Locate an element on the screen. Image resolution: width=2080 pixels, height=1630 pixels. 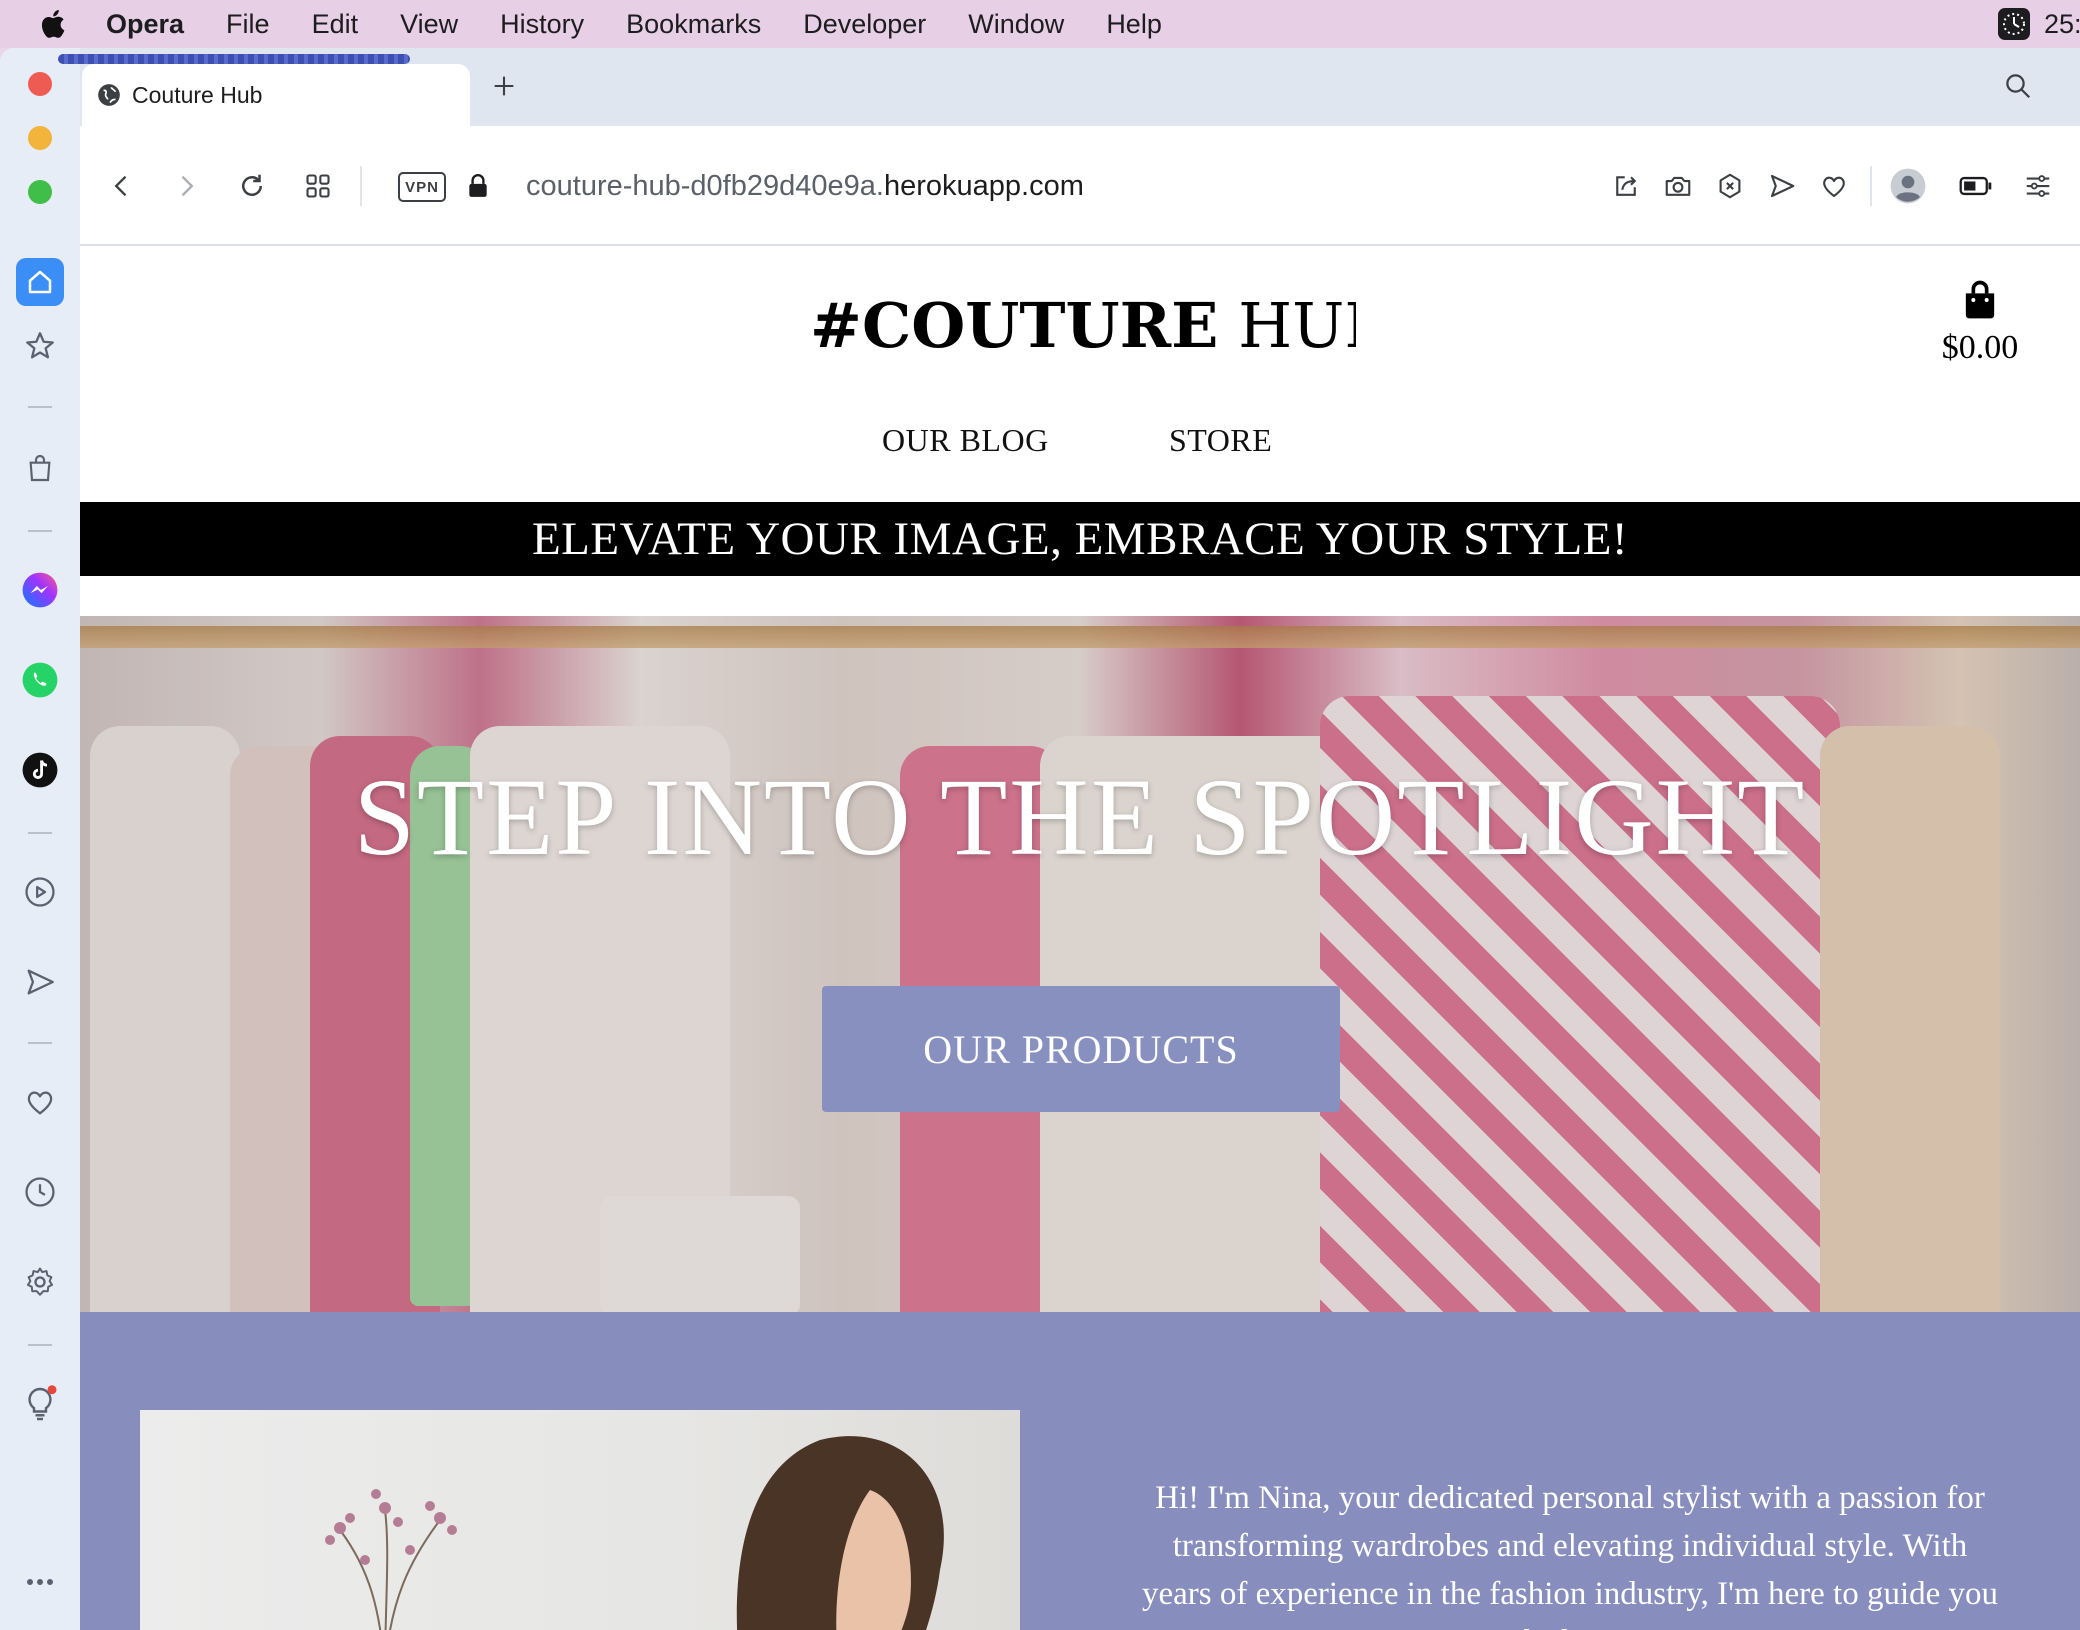
nav-our-blog: OUR BLOG is located at coordinates (965, 440).